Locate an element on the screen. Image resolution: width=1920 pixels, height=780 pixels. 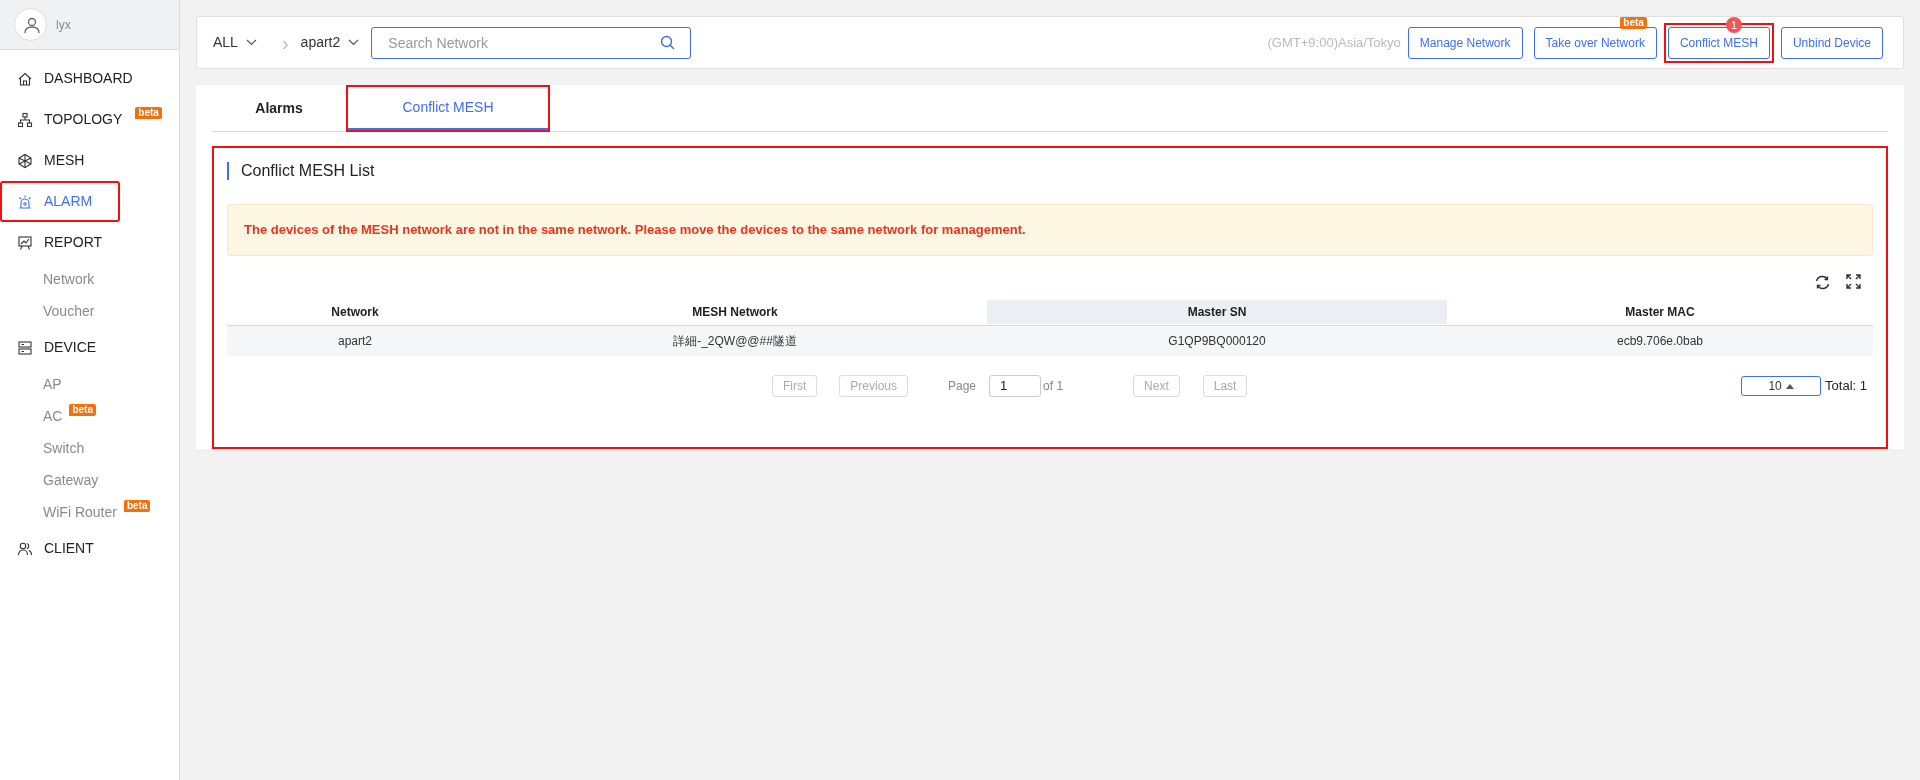
nav-subitem: WiFi Router is located at coordinates (60, 512).